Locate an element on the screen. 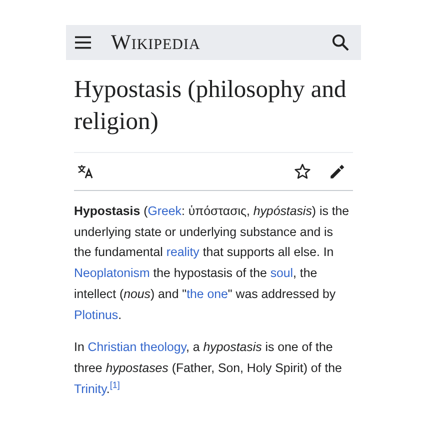 The height and width of the screenshot is (432, 432). logo: Wikipedia is located at coordinates (155, 42).